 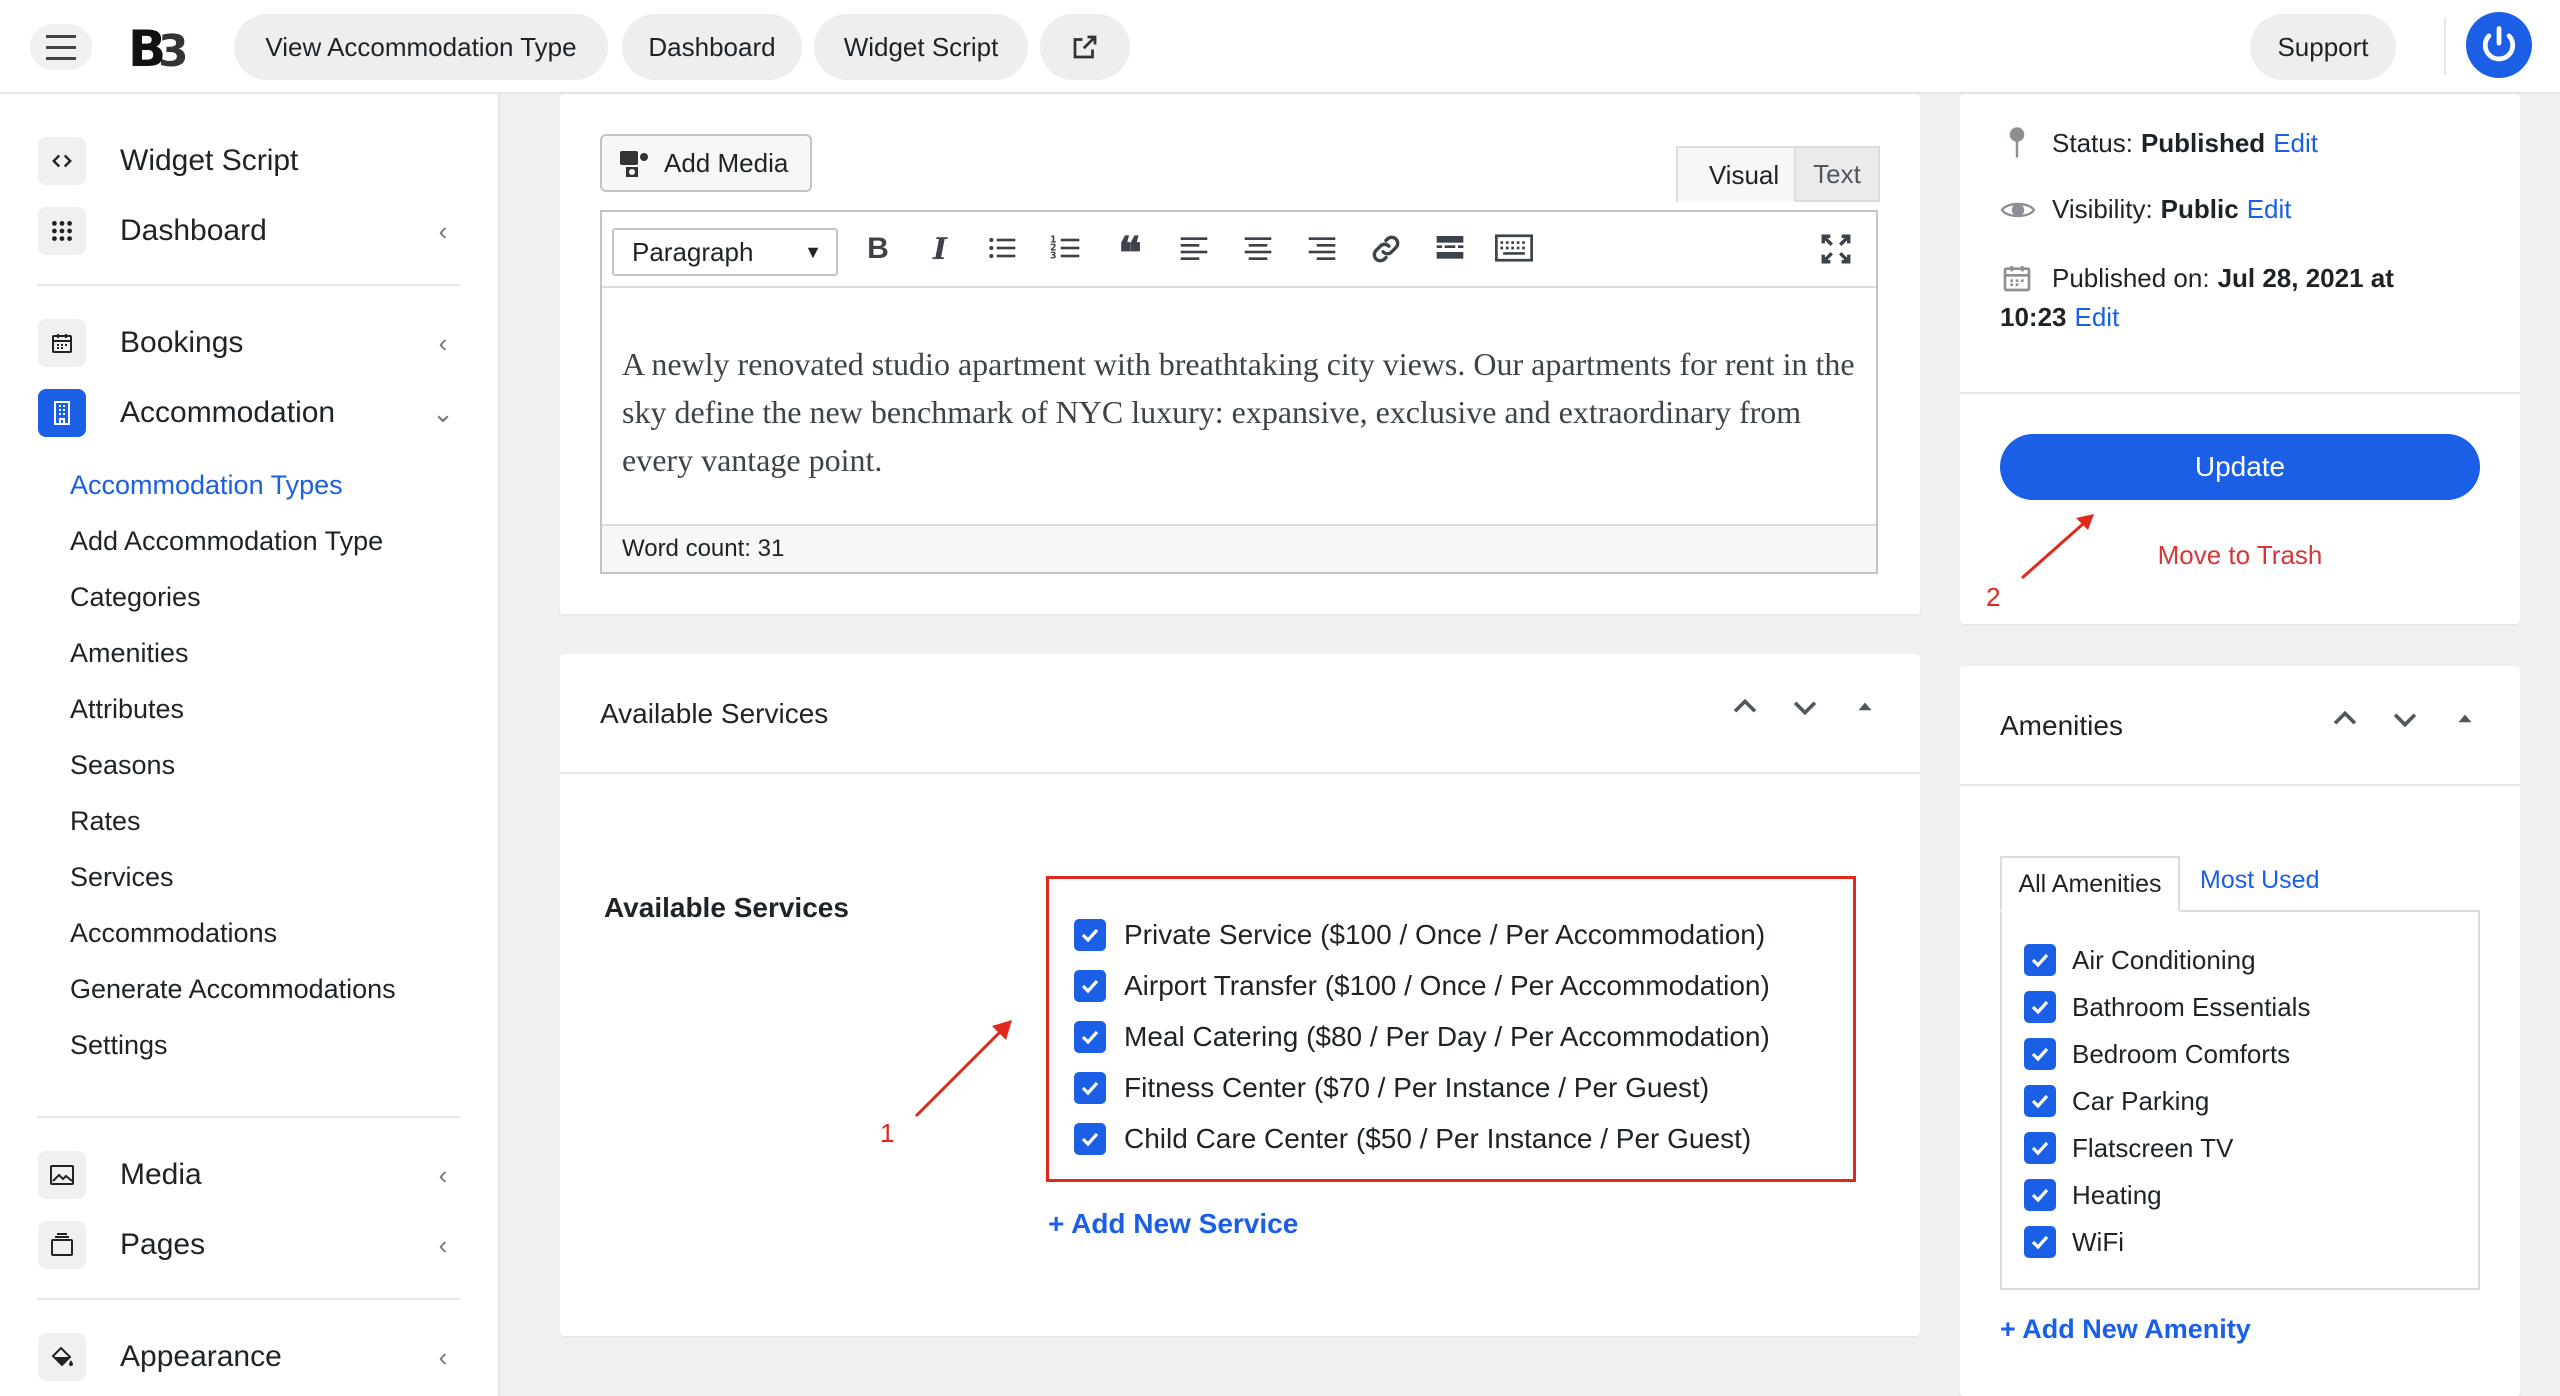 I want to click on bullet-list-button, so click(x=1002, y=250).